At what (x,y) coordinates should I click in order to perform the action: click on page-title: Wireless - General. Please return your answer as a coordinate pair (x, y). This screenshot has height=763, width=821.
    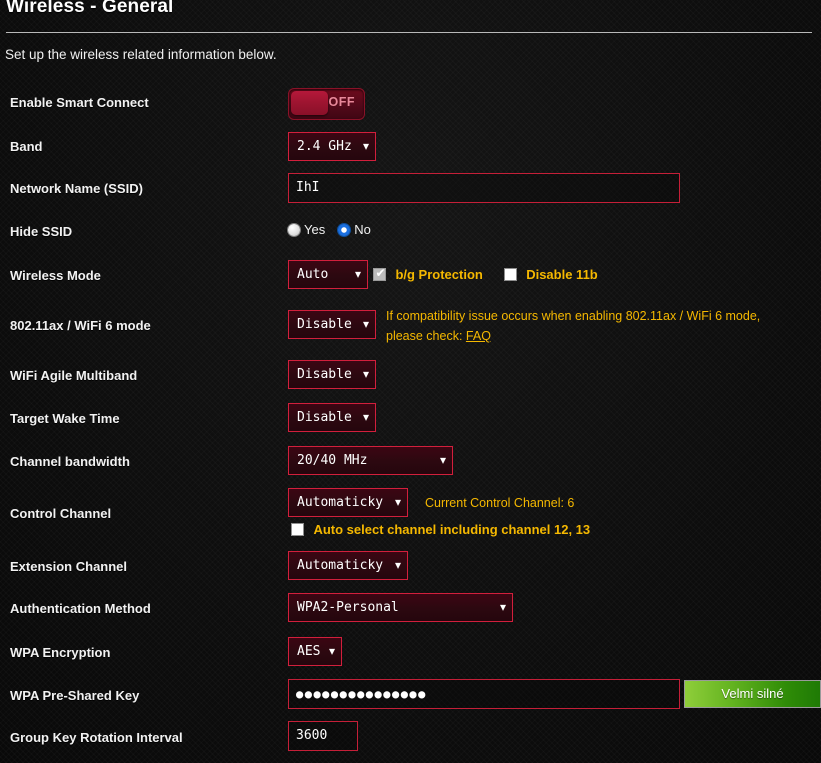
    Looking at the image, I should click on (90, 8).